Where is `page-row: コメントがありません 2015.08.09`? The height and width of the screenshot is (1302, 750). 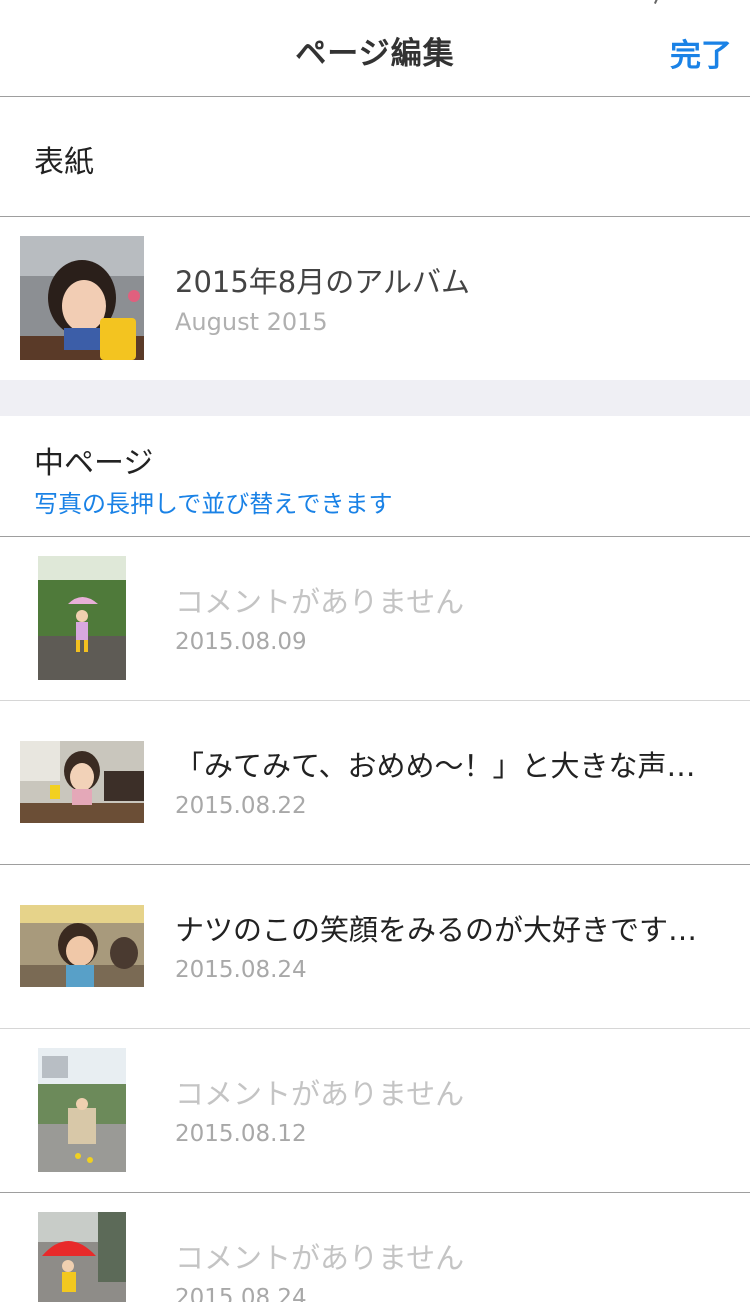 page-row: コメントがありません 2015.08.09 is located at coordinates (375, 618).